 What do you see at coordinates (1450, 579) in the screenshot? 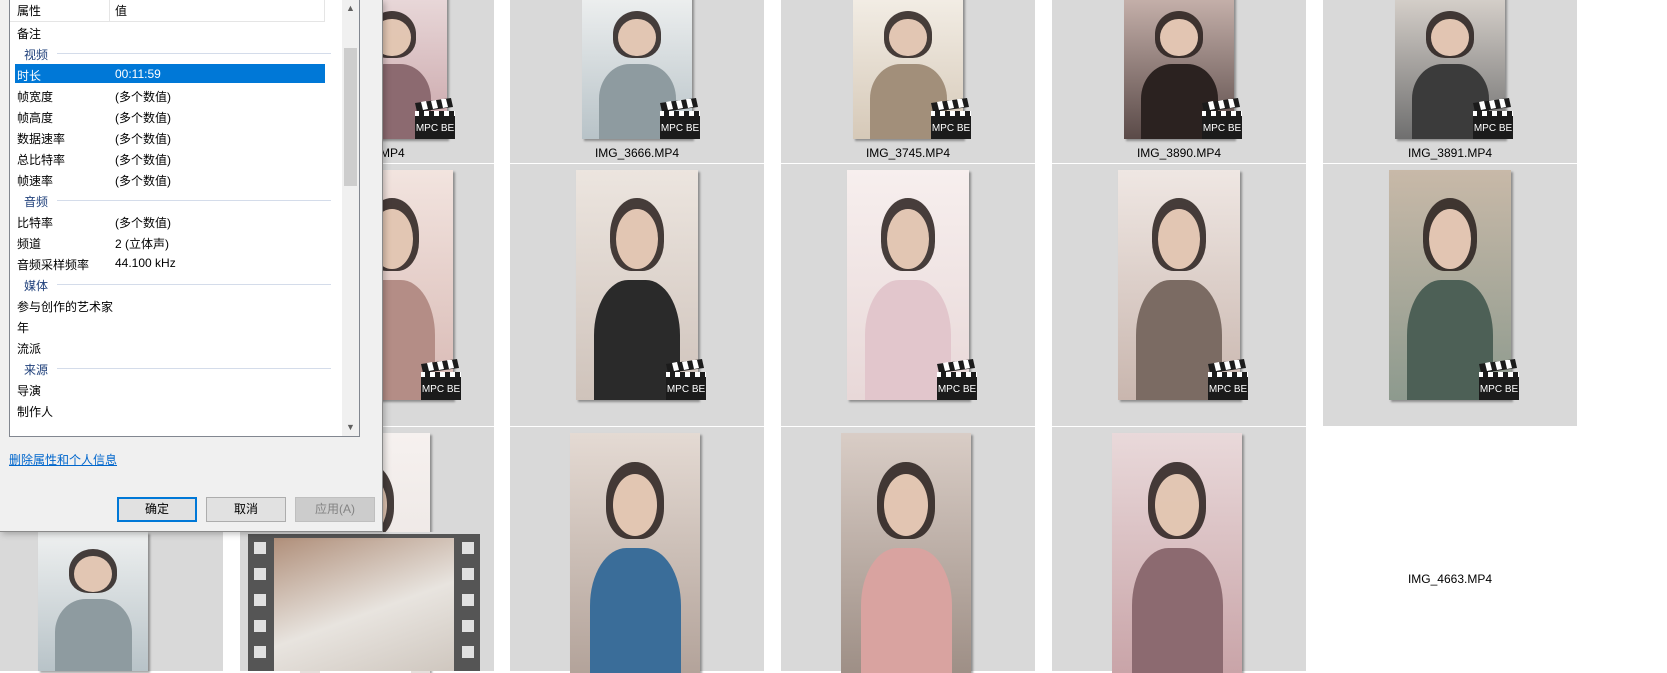
I see `file-name-label: IMG_4663.MP4` at bounding box center [1450, 579].